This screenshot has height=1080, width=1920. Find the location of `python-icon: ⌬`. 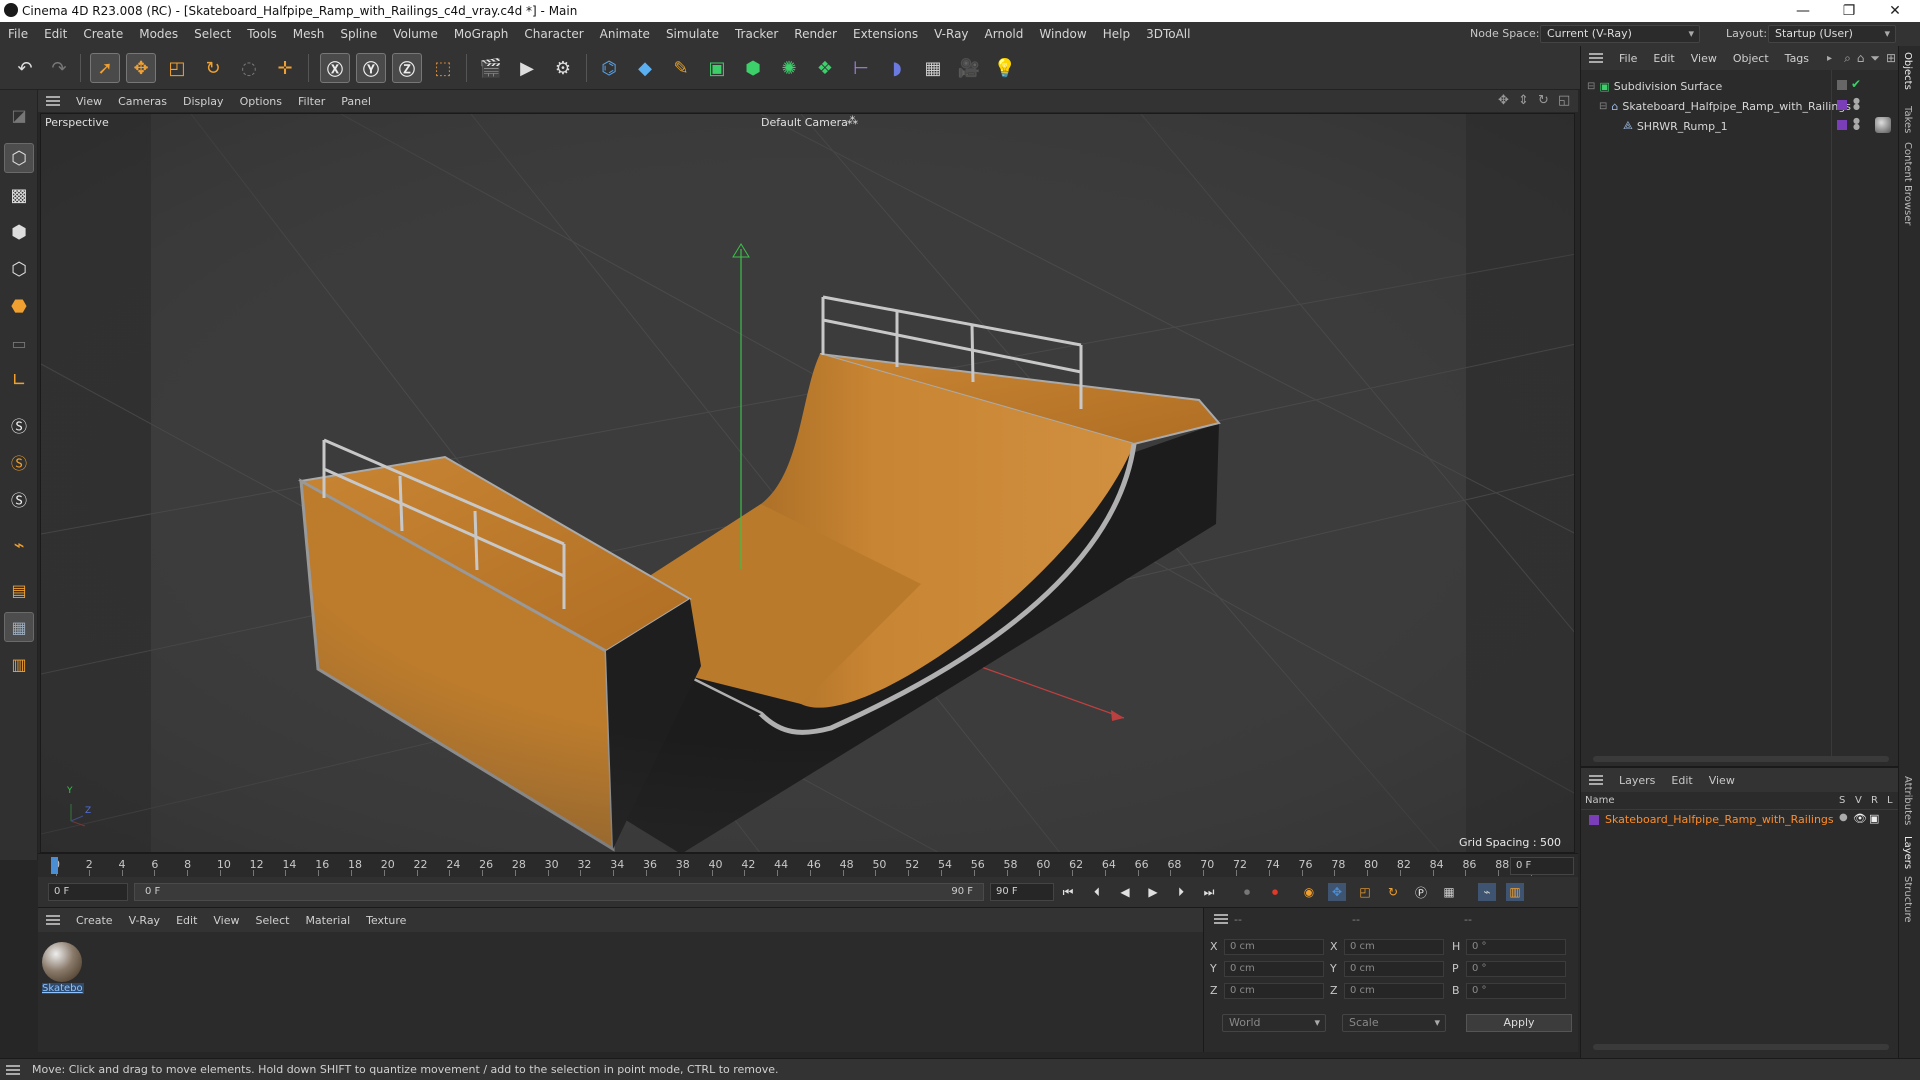

python-icon: ⌬ is located at coordinates (609, 68).